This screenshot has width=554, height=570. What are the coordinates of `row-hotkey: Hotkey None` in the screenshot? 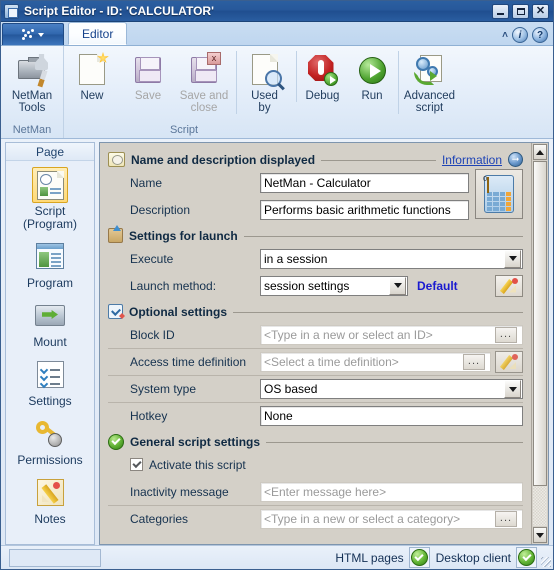 It's located at (315, 415).